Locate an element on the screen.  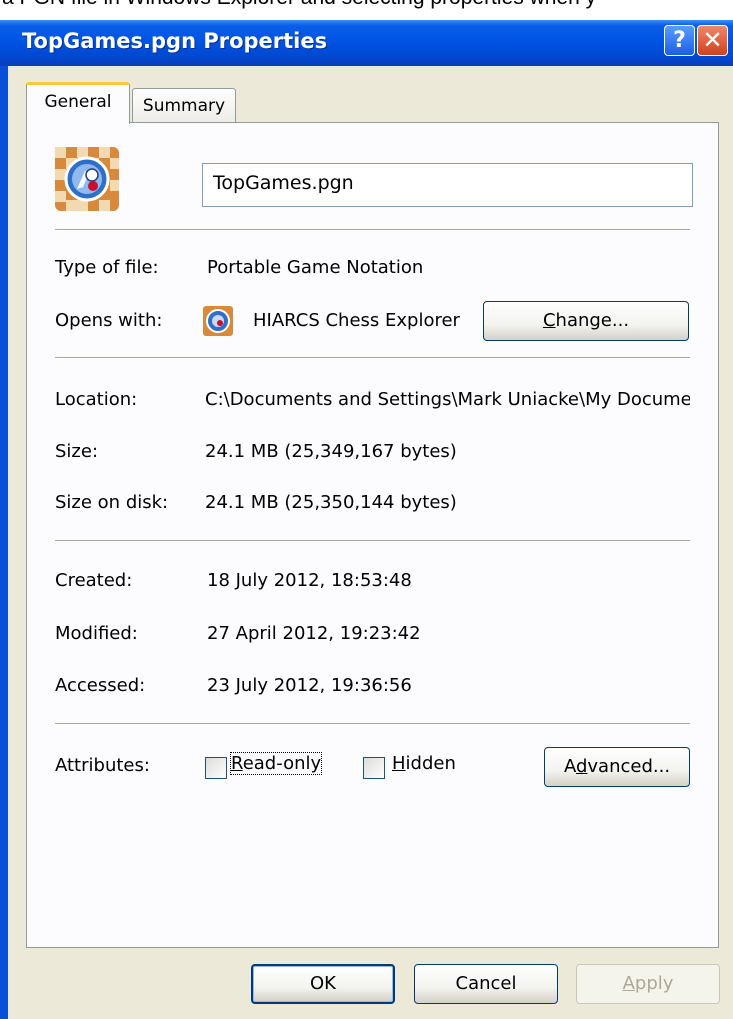
tab-general-label: General is located at coordinates (78, 102).